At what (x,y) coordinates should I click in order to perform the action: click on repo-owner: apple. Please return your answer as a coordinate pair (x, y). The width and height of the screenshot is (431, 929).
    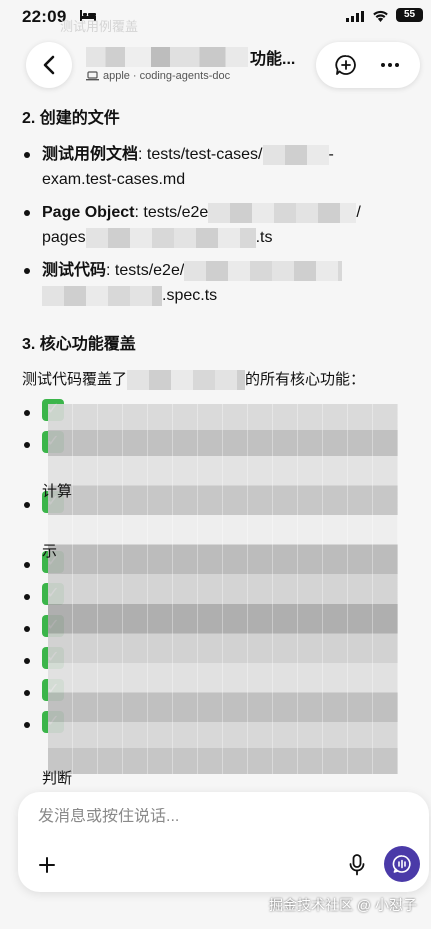
    Looking at the image, I should click on (116, 76).